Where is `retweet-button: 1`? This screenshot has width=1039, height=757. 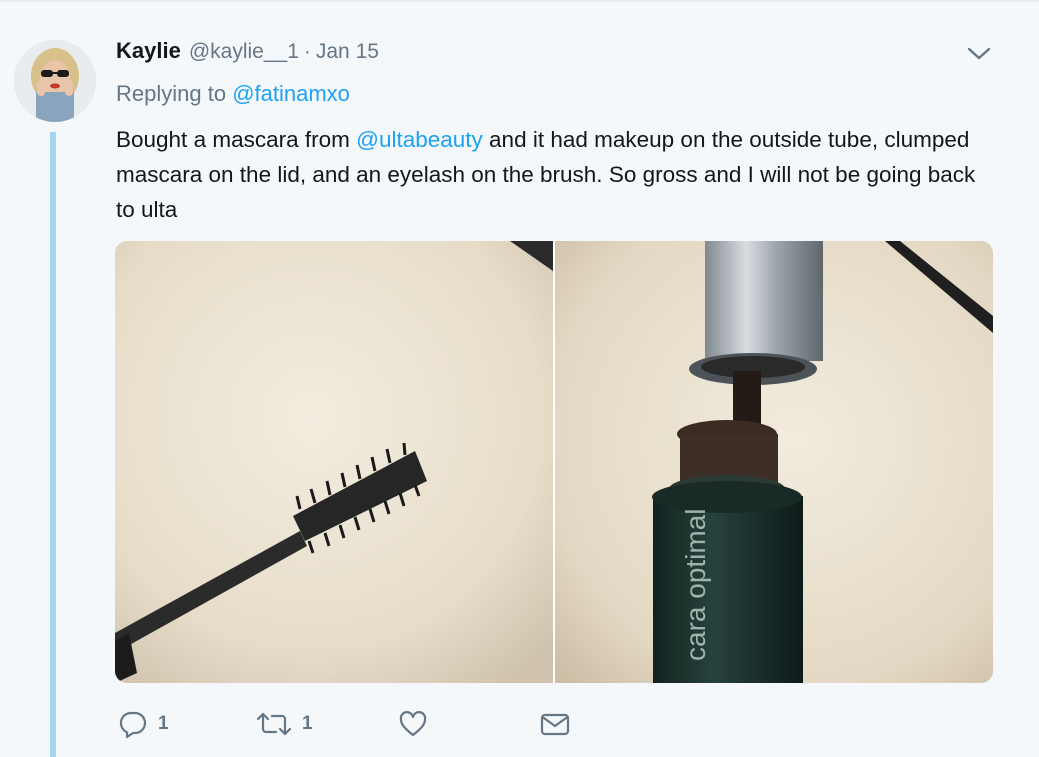 retweet-button: 1 is located at coordinates (284, 724).